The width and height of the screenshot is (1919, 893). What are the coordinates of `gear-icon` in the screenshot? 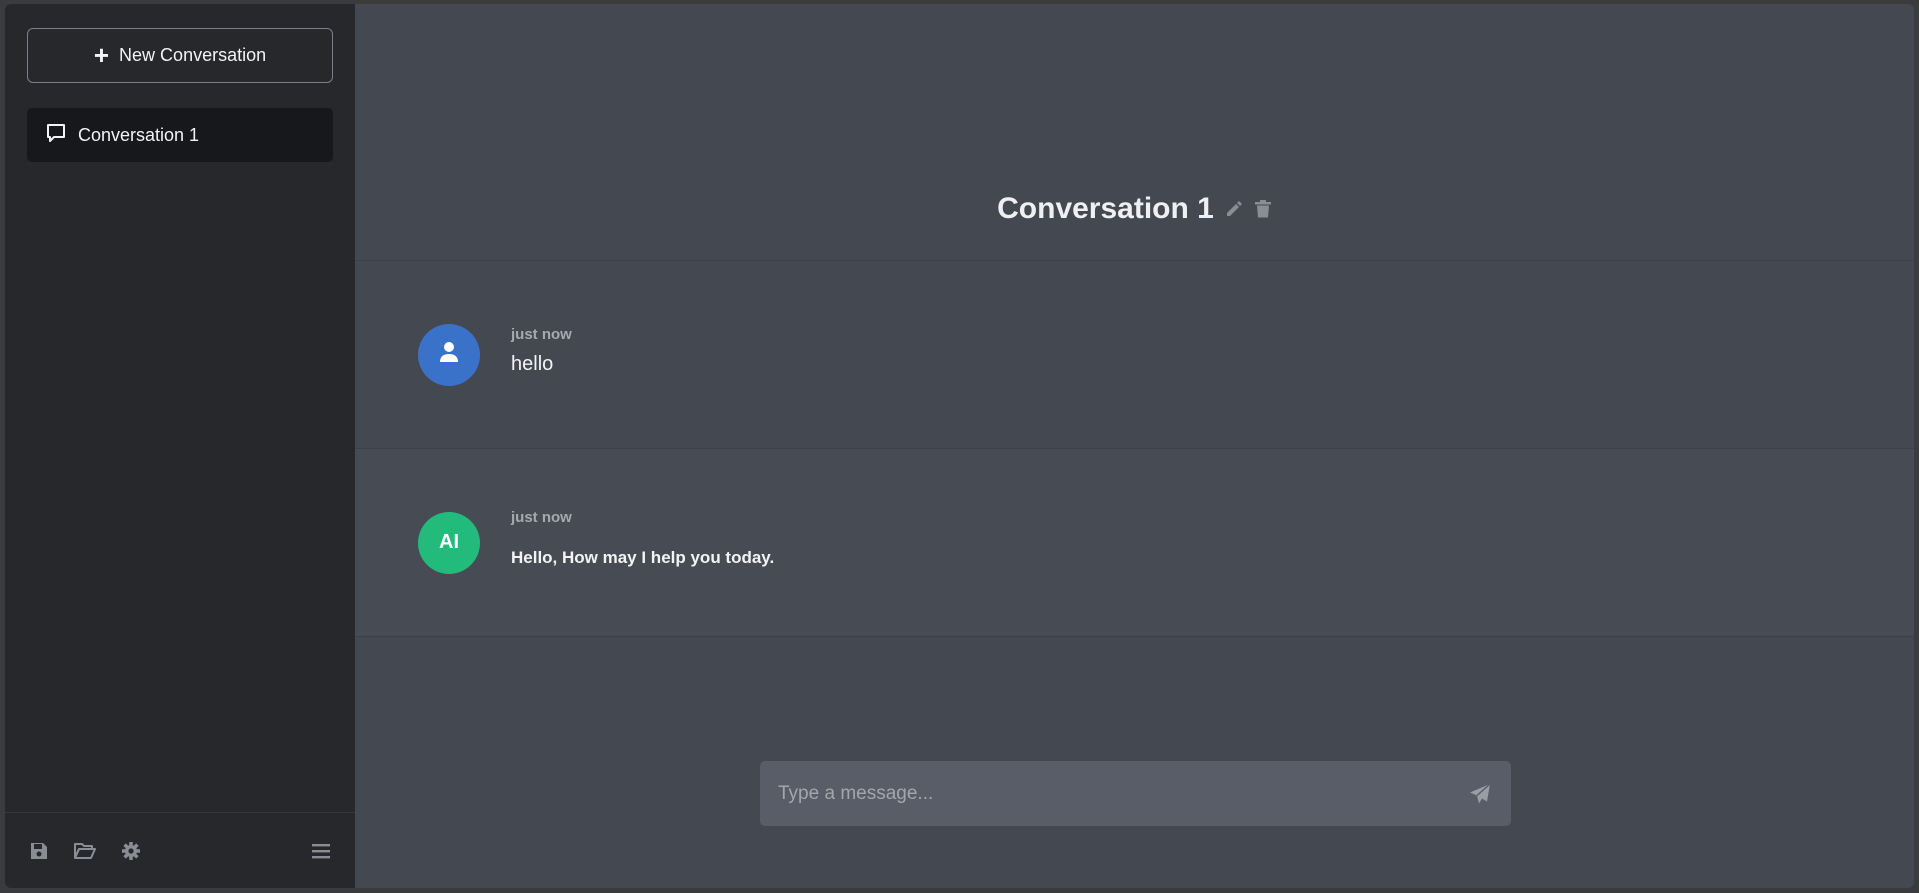 It's located at (131, 851).